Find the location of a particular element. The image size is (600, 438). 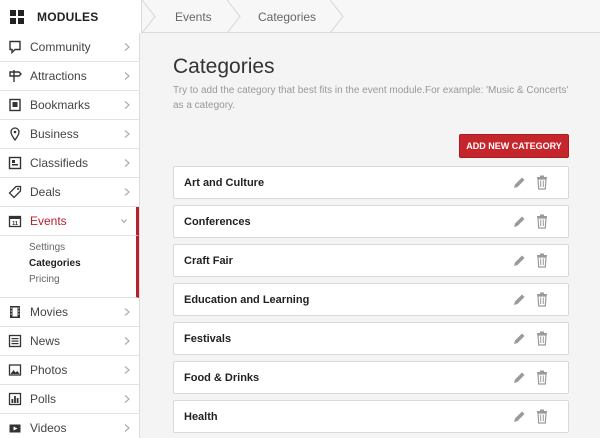

sidebar-item-label: Photos is located at coordinates (49, 370).